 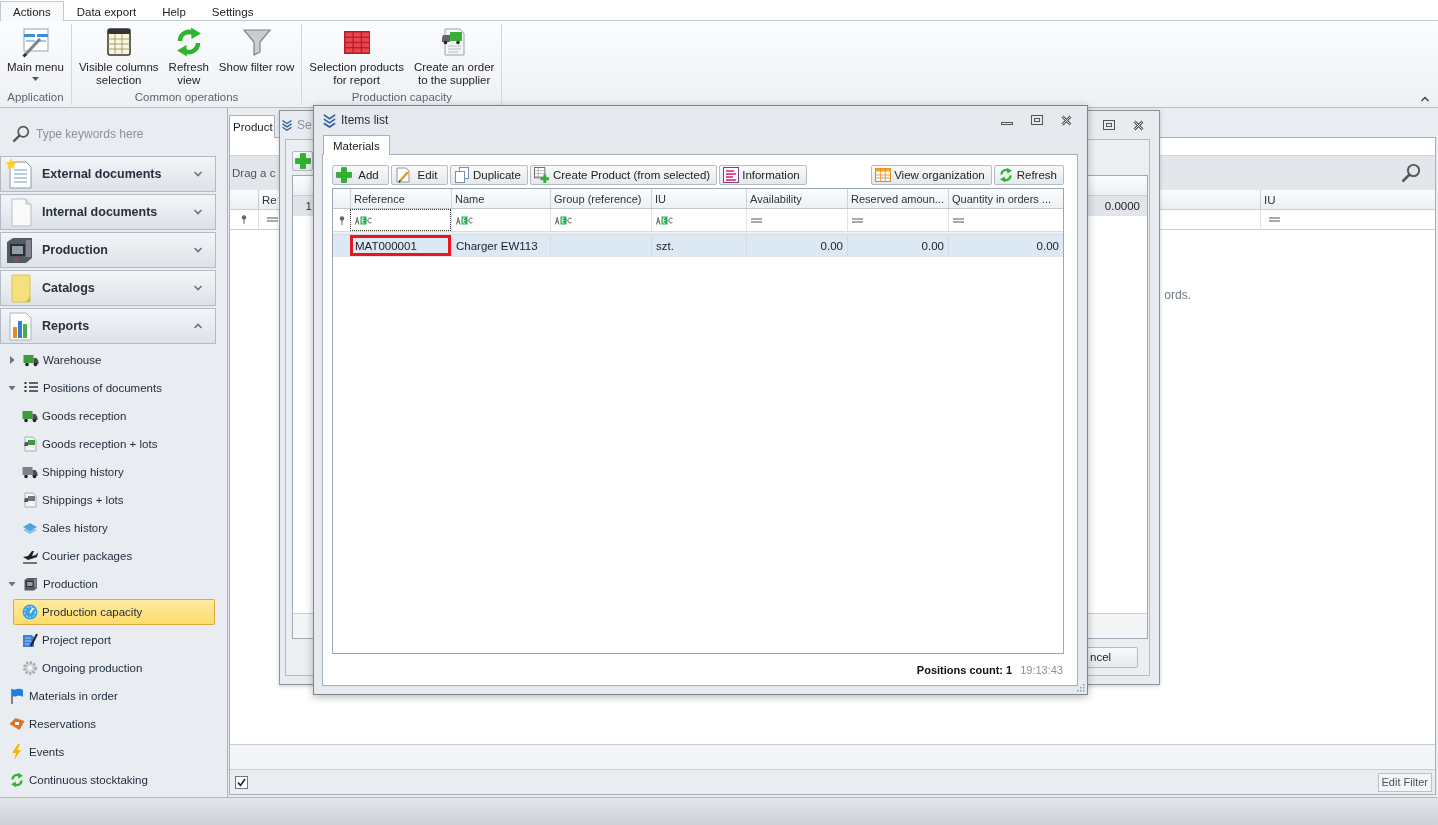 What do you see at coordinates (109, 388) in the screenshot?
I see `tree-item: Positions of documents` at bounding box center [109, 388].